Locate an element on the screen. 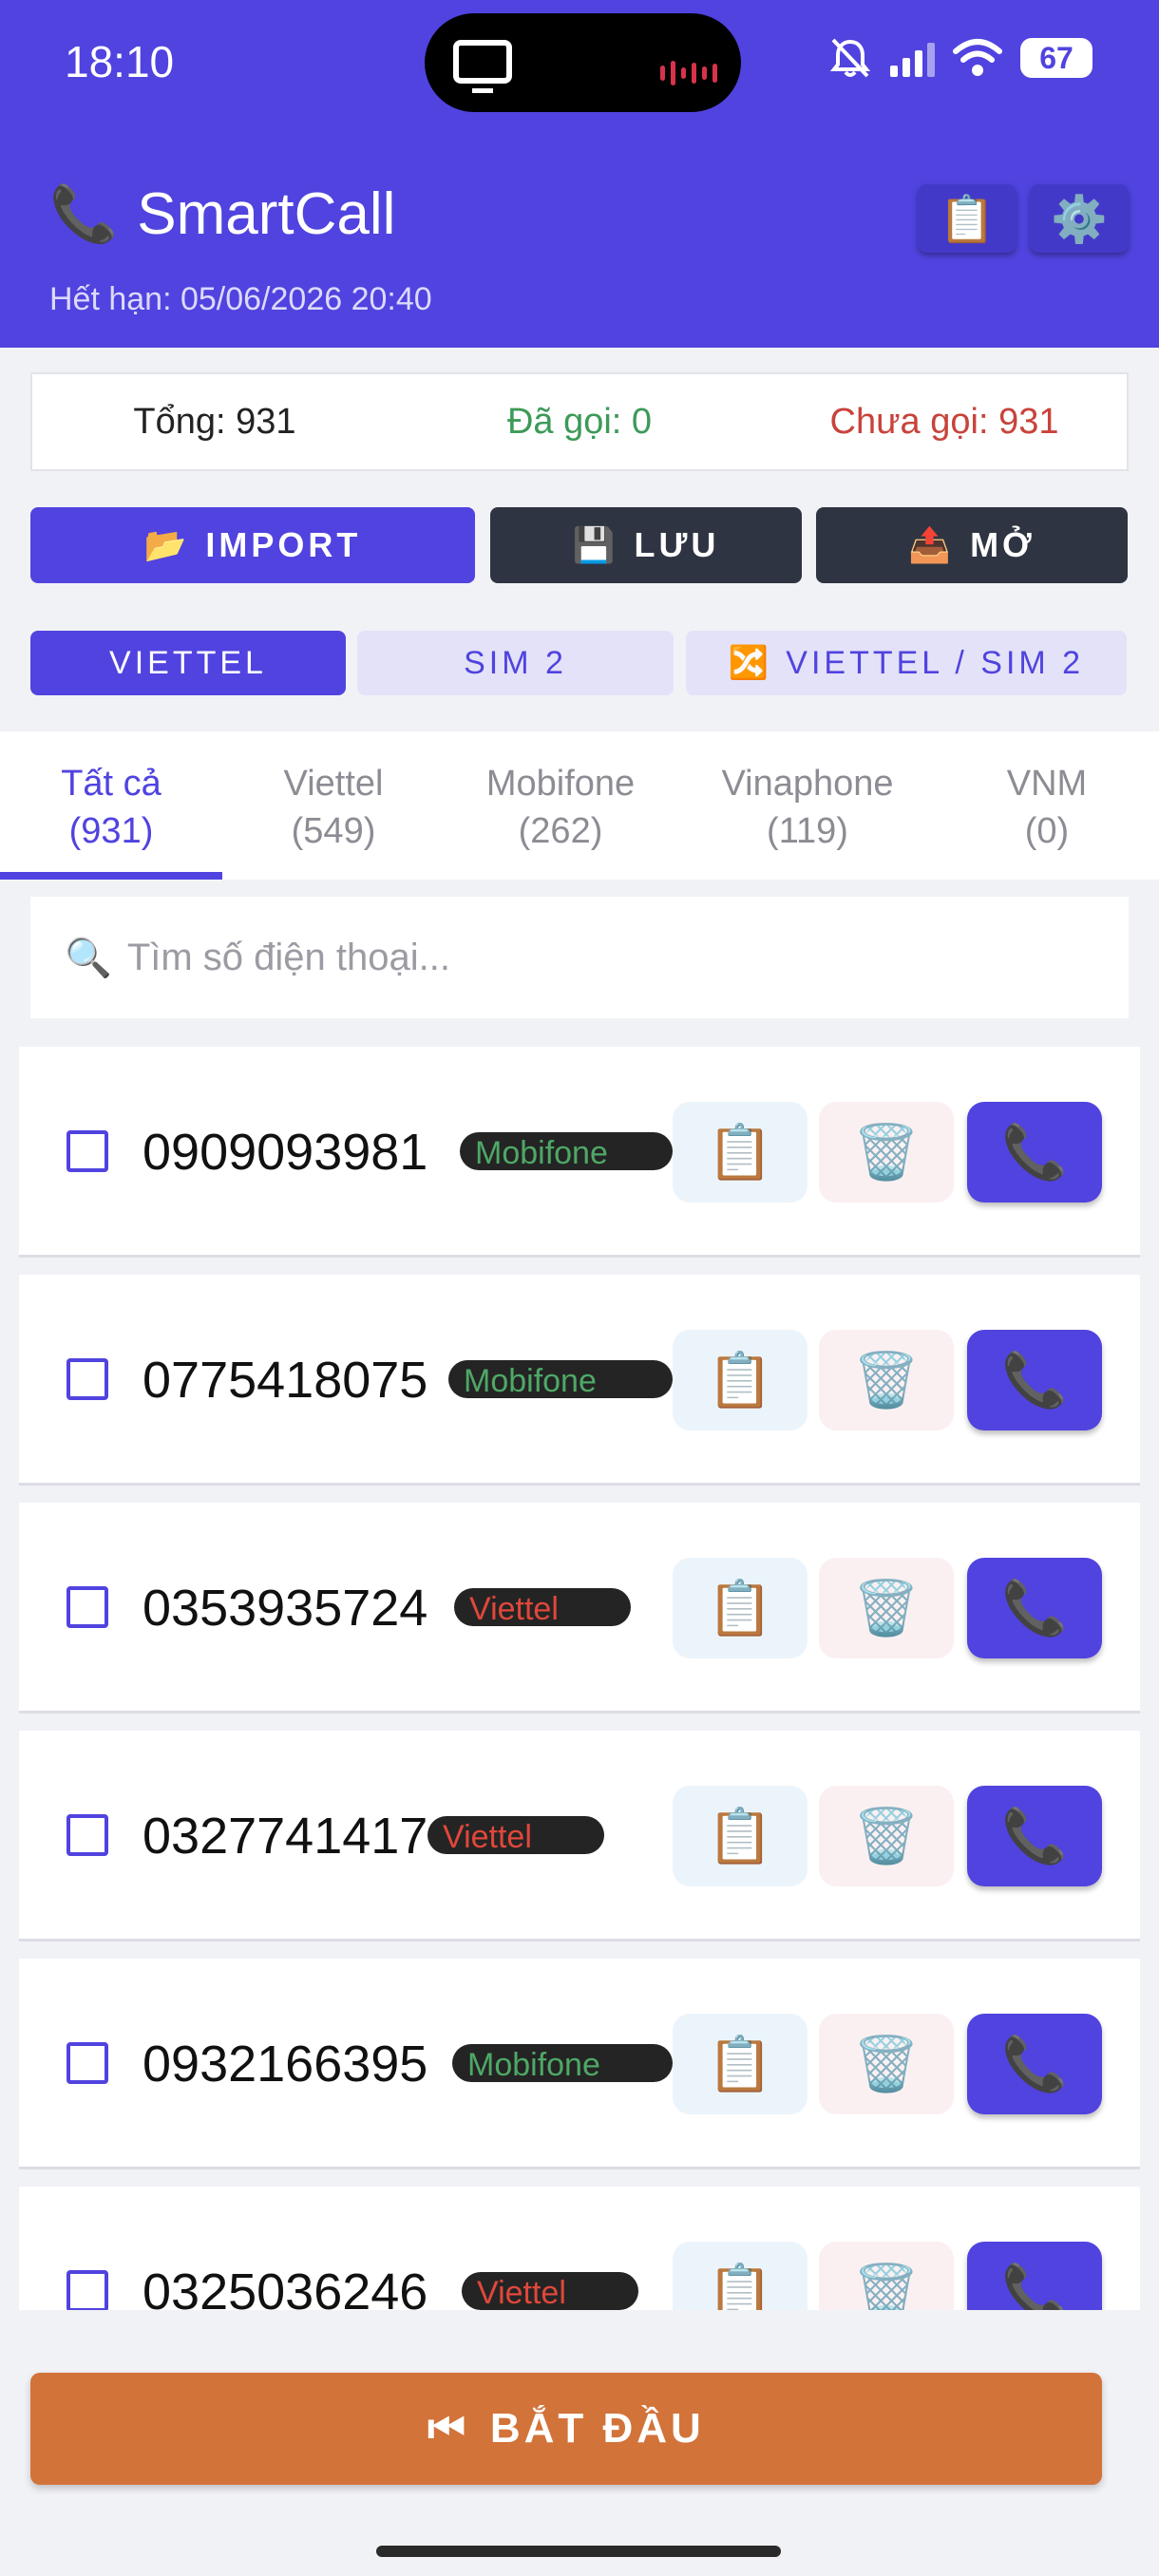 This screenshot has height=2576, width=1159. save-button: 💾 LƯU is located at coordinates (646, 545).